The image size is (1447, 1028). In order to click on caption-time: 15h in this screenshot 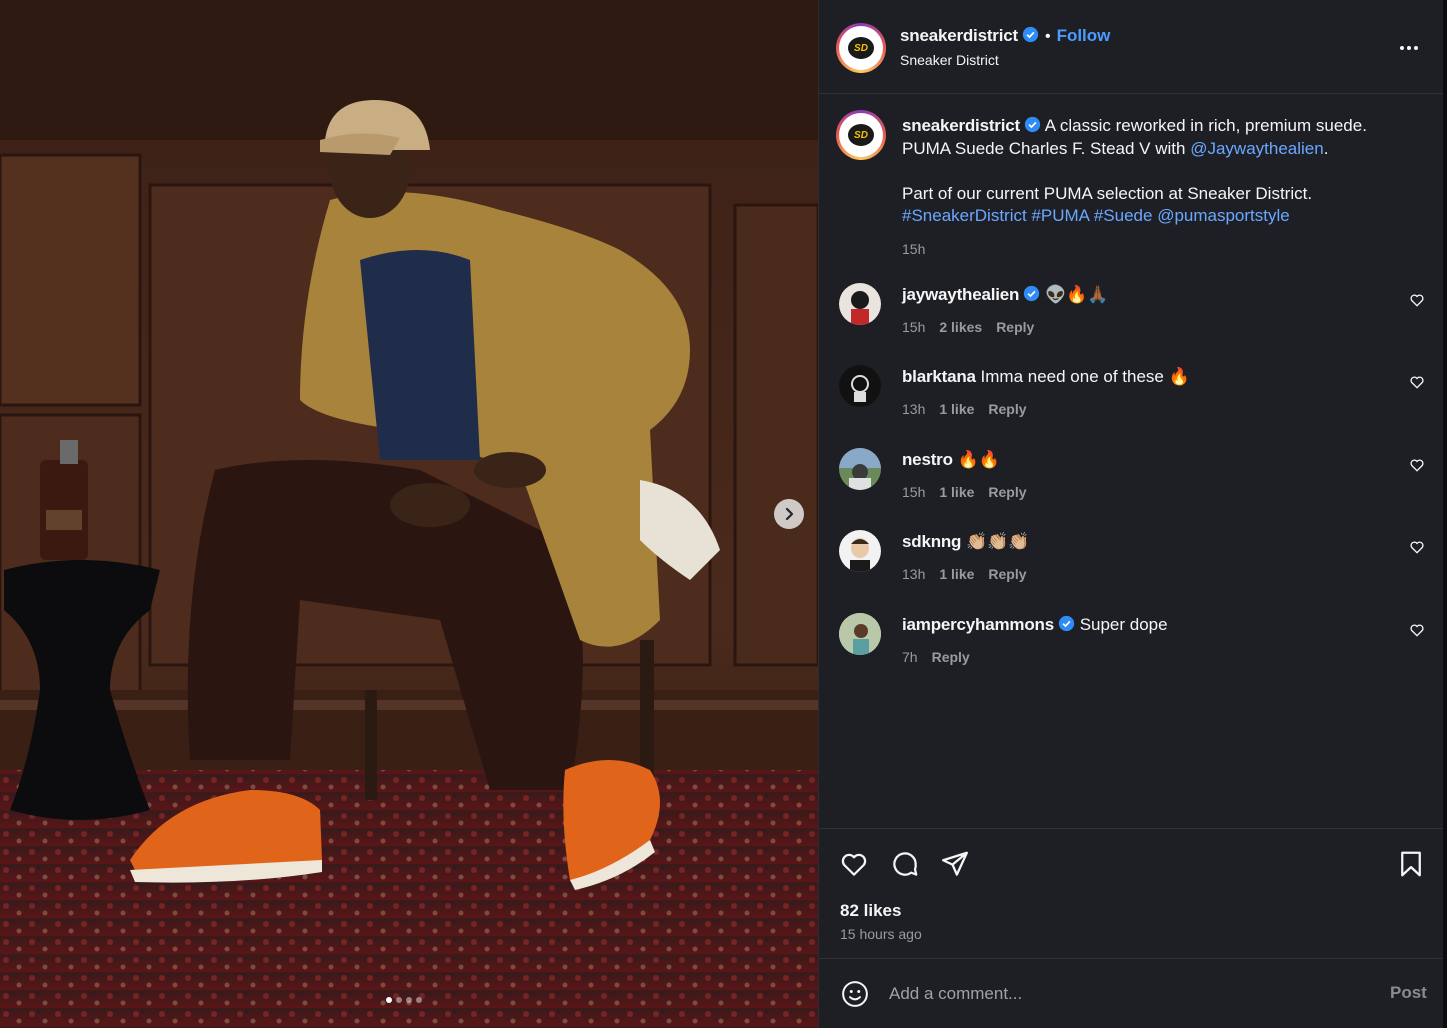, I will do `click(914, 248)`.